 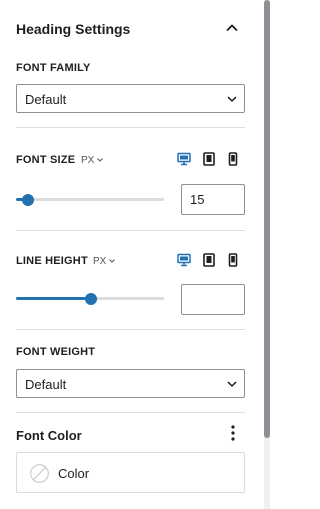 I want to click on font-family-value: Default, so click(x=46, y=99).